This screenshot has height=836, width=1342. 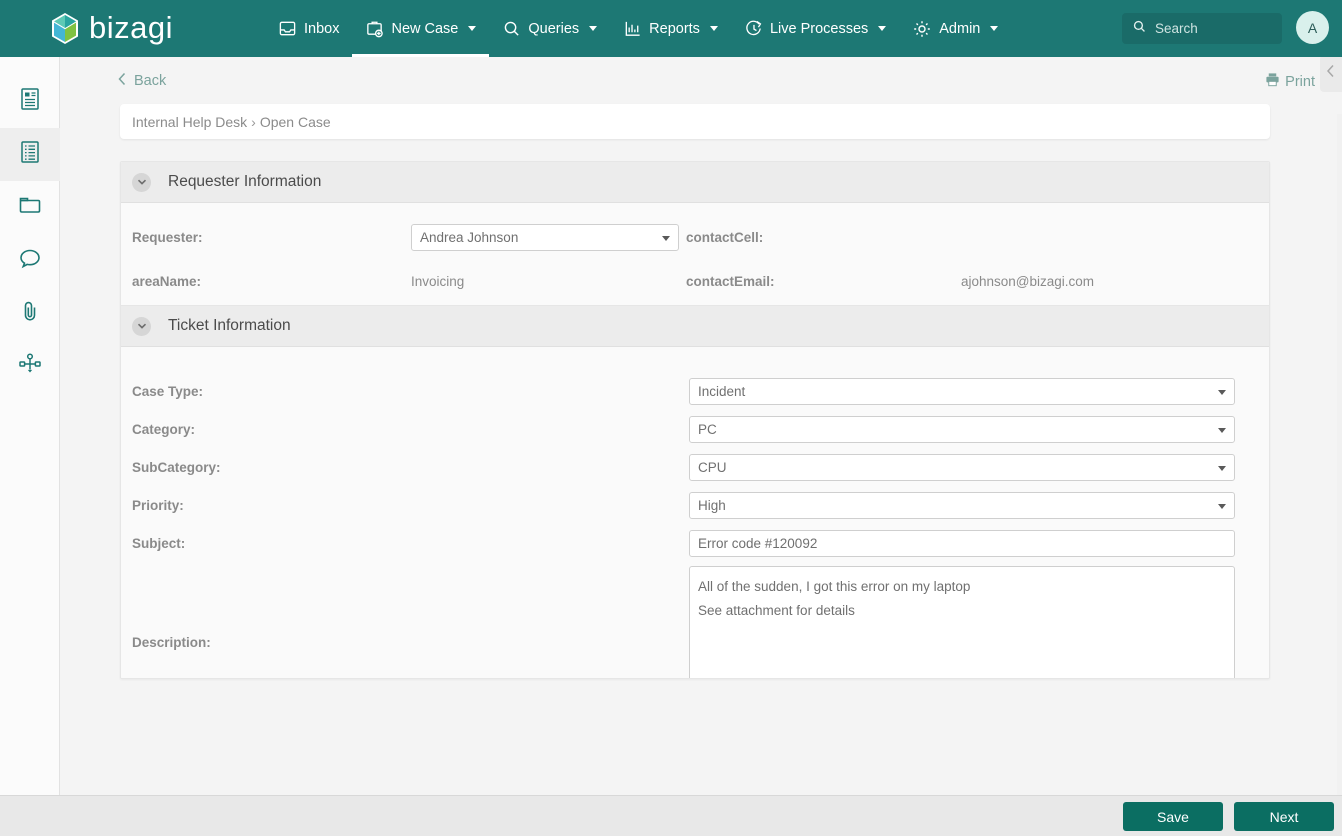 What do you see at coordinates (1272, 81) in the screenshot?
I see `printer-icon` at bounding box center [1272, 81].